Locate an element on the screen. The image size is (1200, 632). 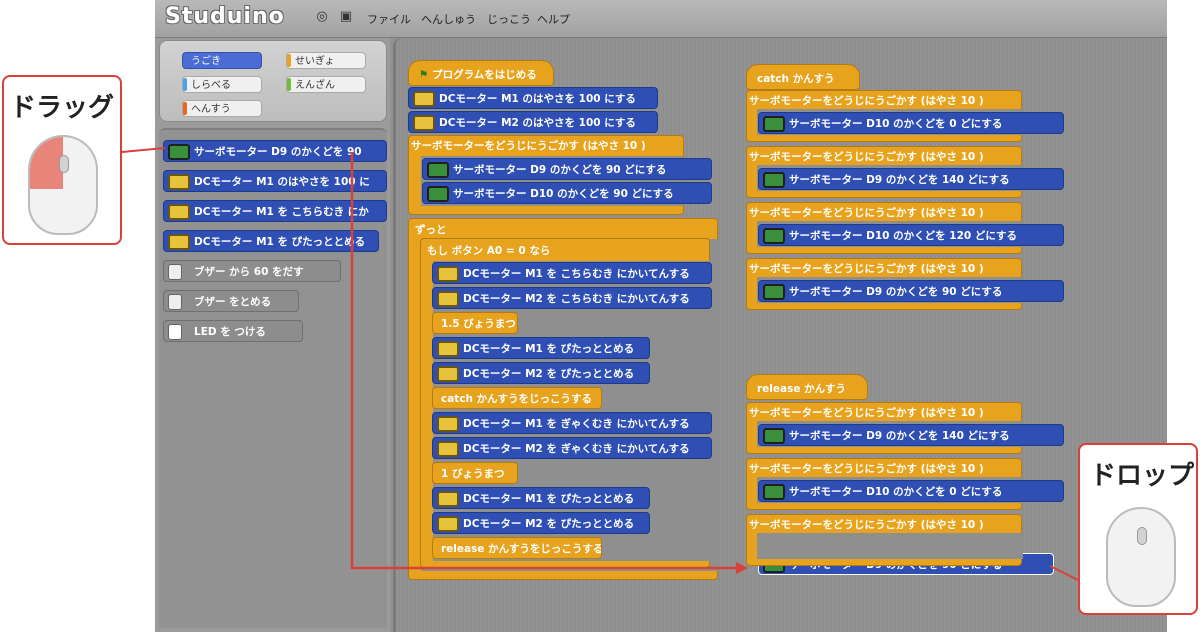
drag-callout: ドラッグ is located at coordinates (62, 160).